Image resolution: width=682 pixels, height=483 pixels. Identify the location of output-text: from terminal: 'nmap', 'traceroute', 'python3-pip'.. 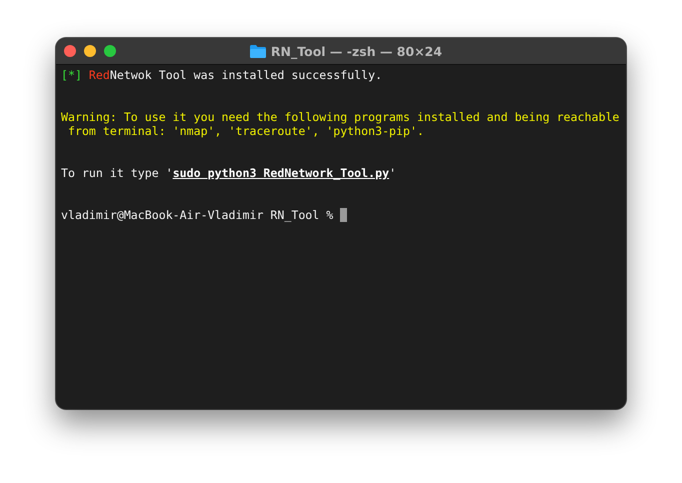
(245, 131).